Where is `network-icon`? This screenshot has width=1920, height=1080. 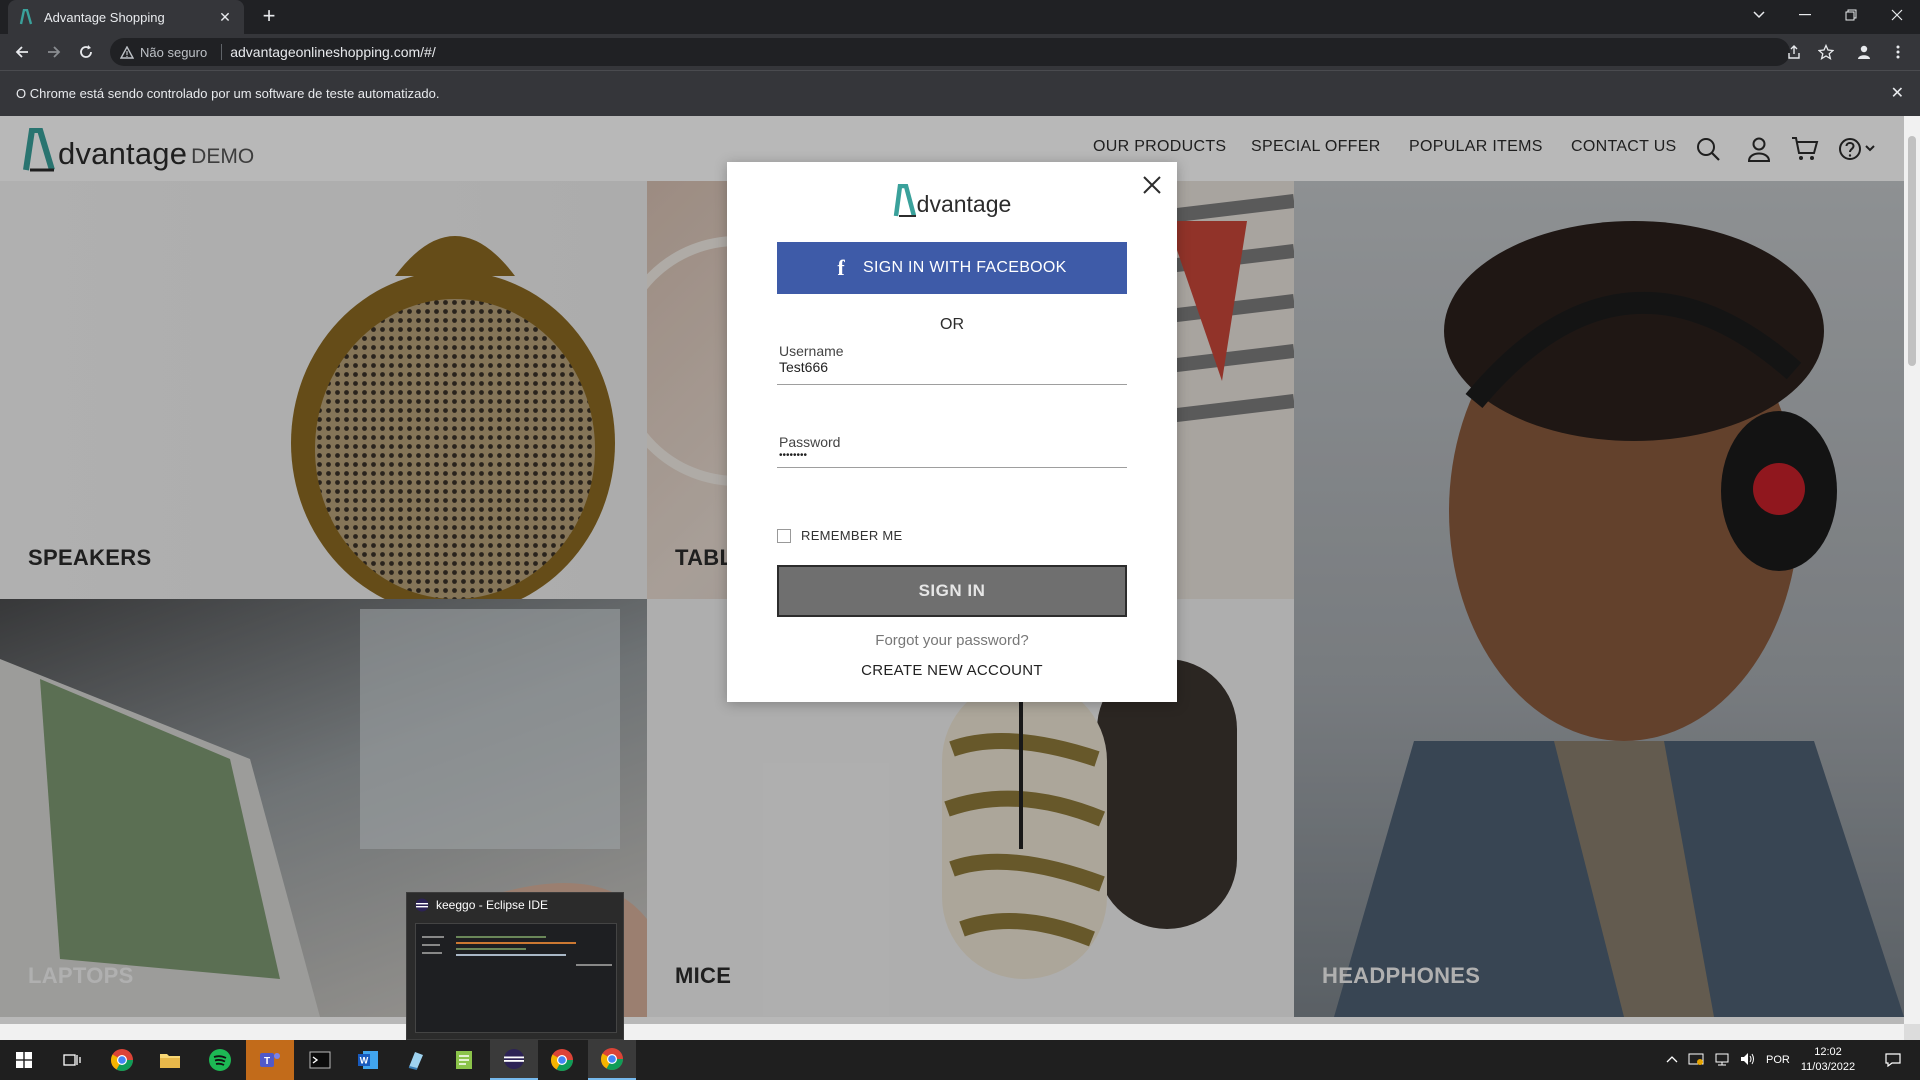 network-icon is located at coordinates (1722, 1060).